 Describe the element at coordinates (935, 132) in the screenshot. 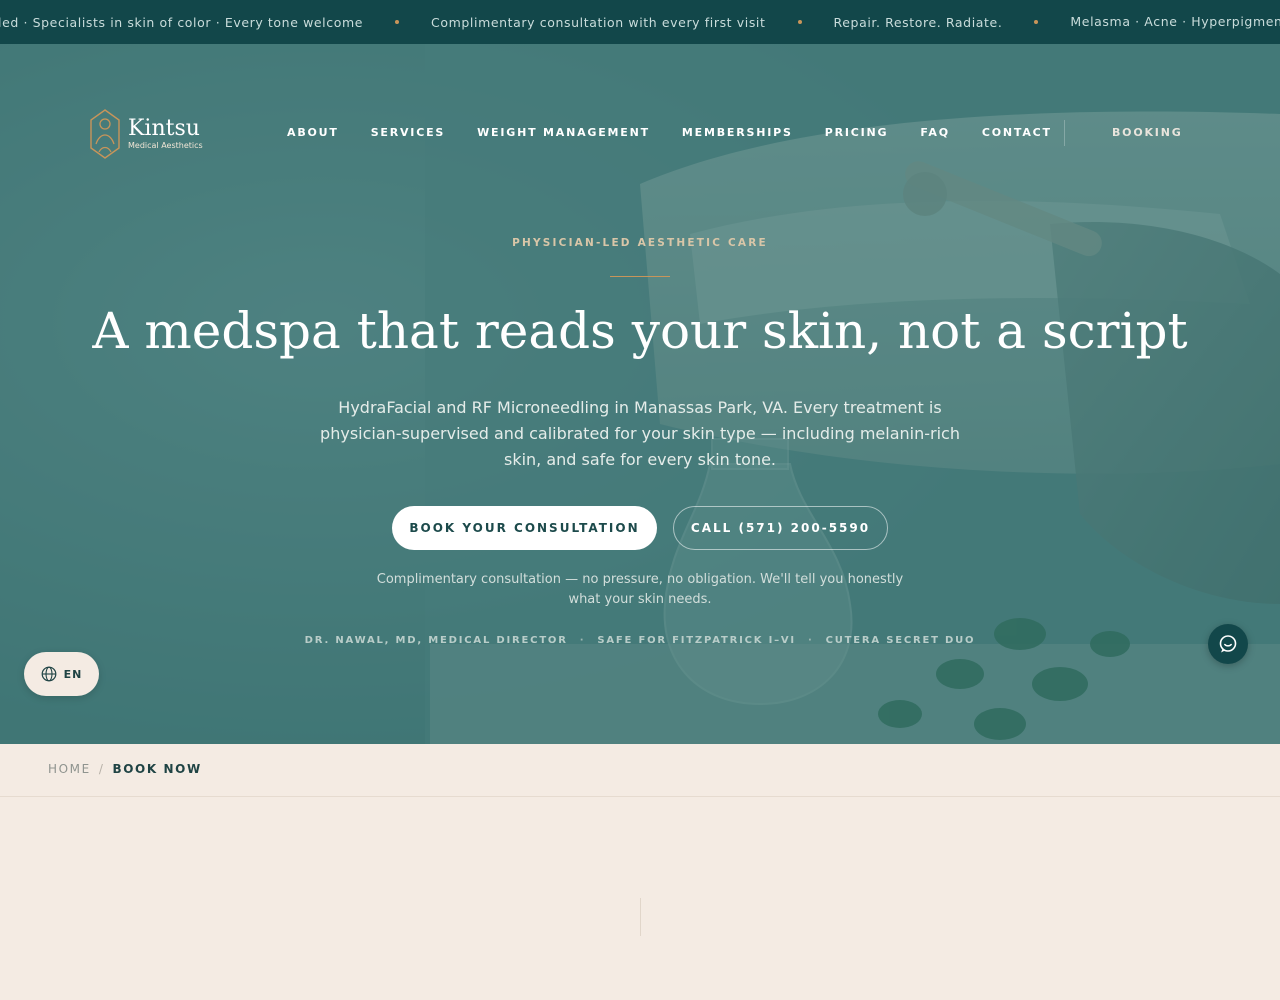

I see `nav-link-faq: FAQ` at that location.